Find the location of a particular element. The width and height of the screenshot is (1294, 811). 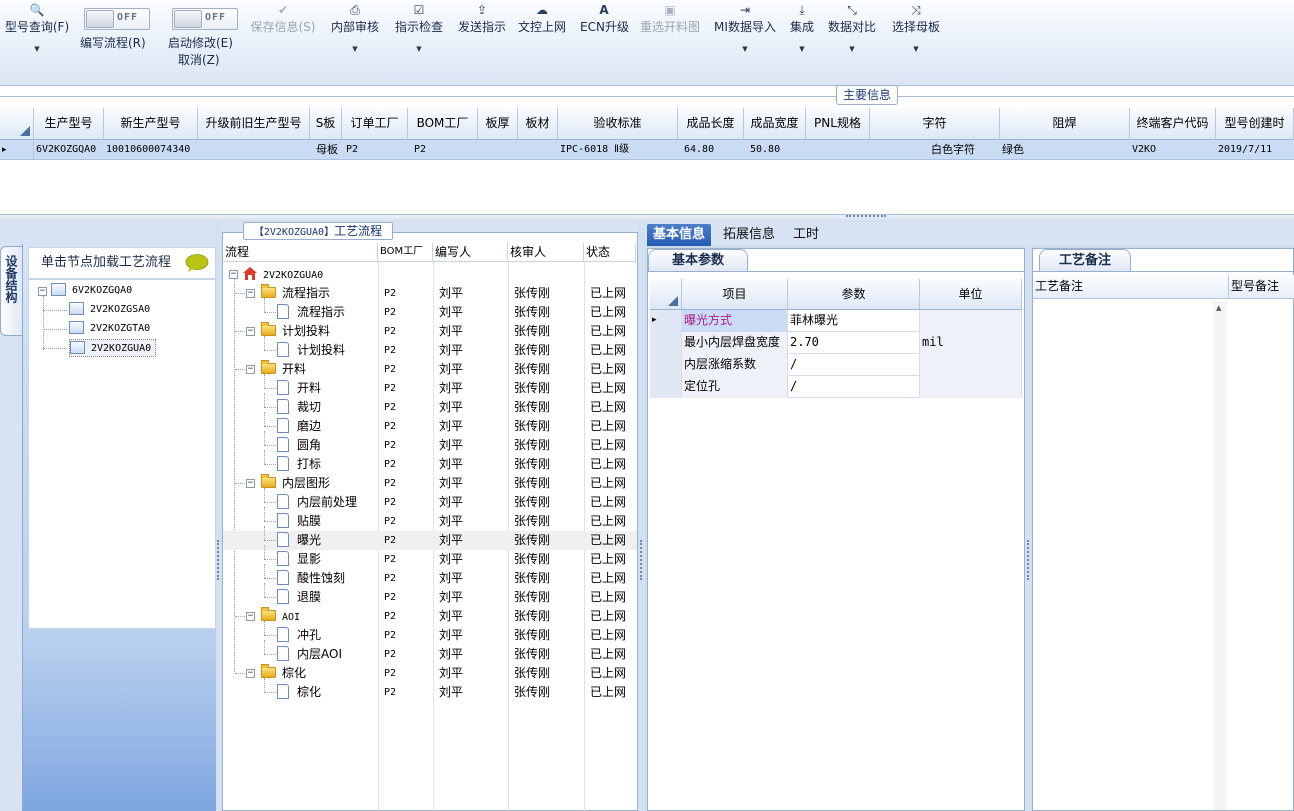

process-row: 圆角 P2 刘平 张传刚 已上网 is located at coordinates (430, 443).